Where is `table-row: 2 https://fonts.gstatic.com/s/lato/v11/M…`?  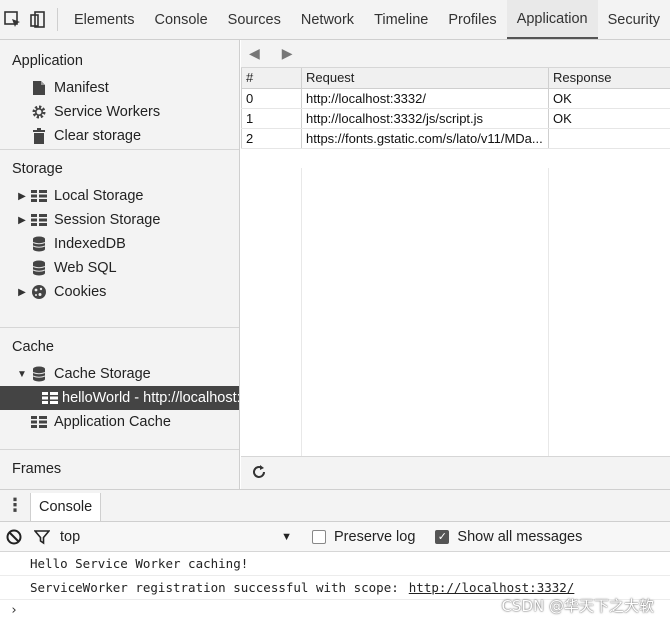 table-row: 2 https://fonts.gstatic.com/s/lato/v11/M… is located at coordinates (455, 138).